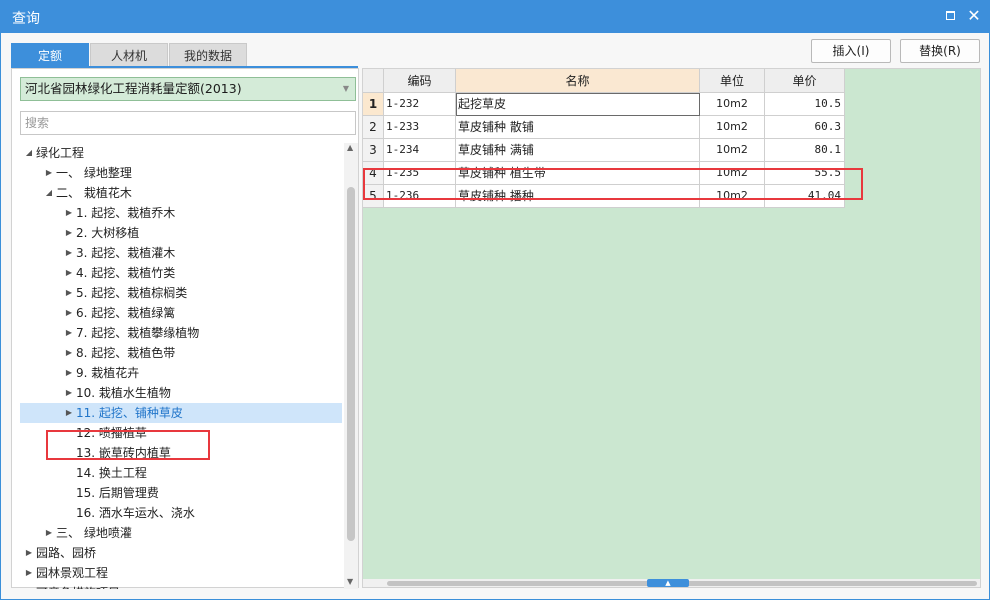 This screenshot has width=990, height=600. What do you see at coordinates (181, 493) in the screenshot?
I see `tree-node: 15. 后期管理费` at bounding box center [181, 493].